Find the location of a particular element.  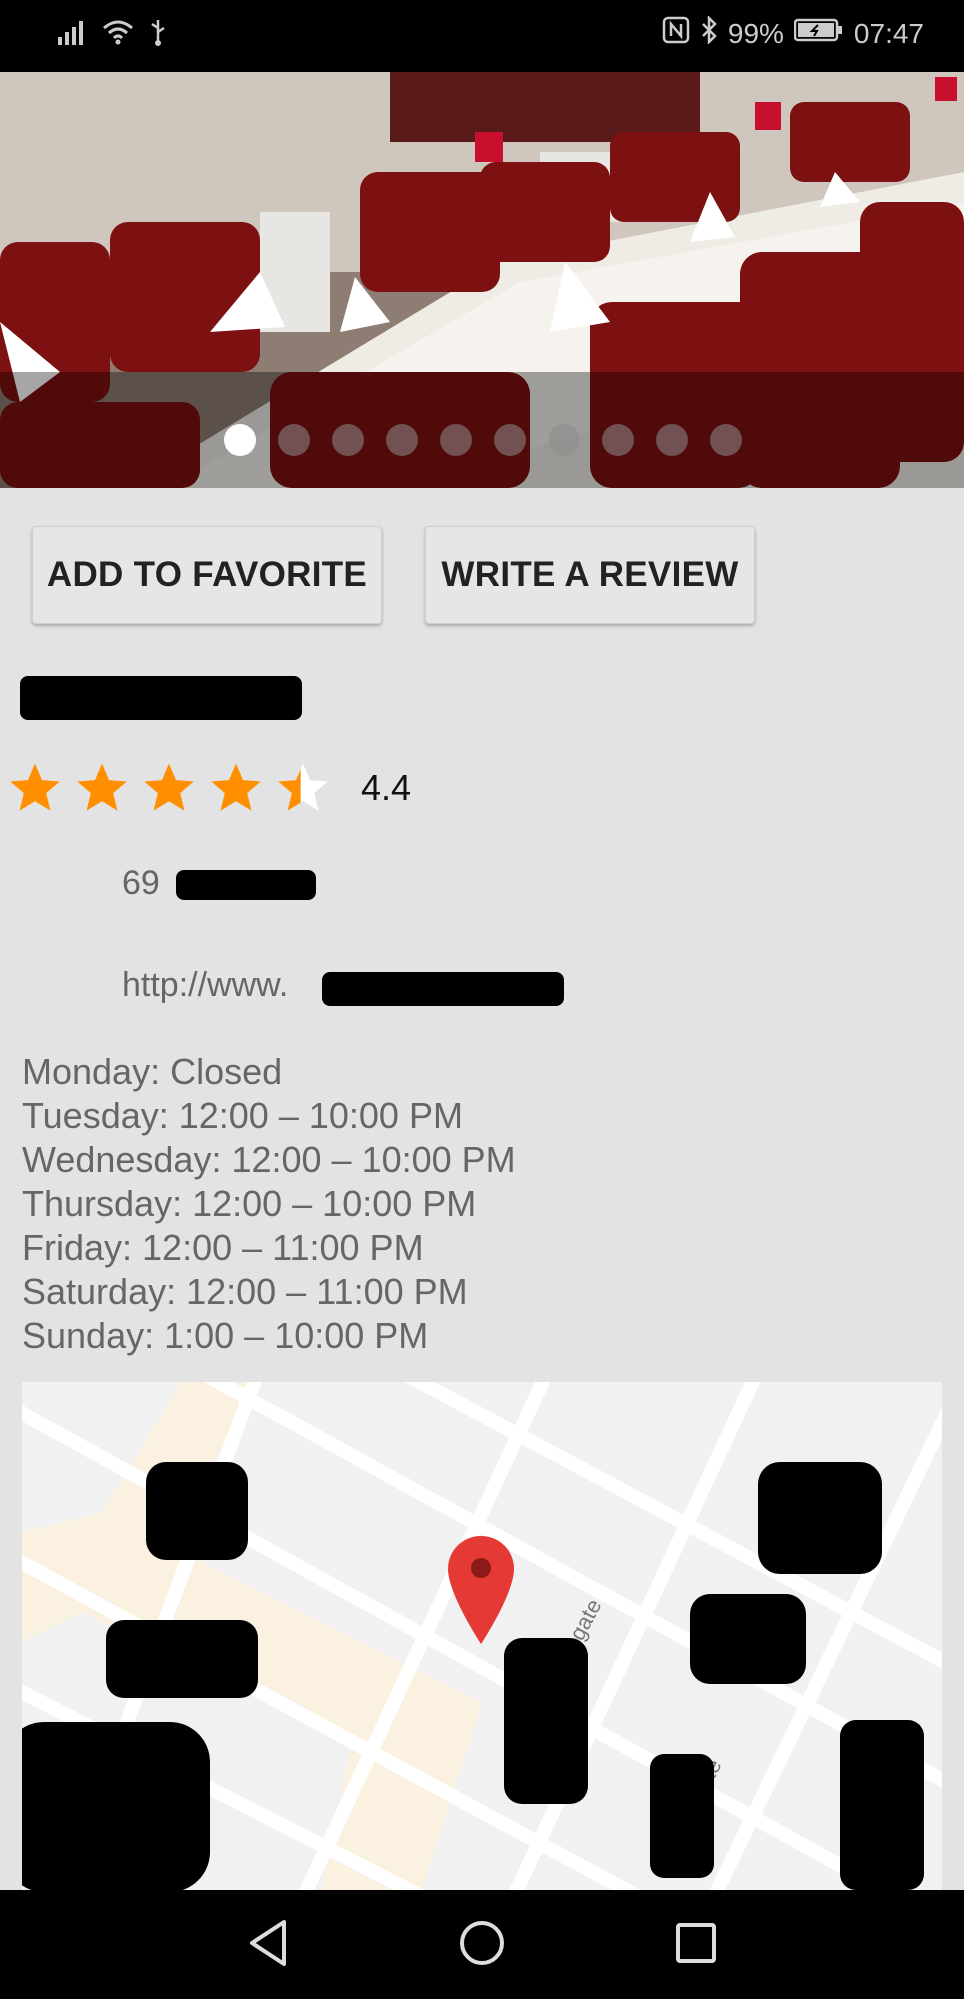

add-to-favorite-button: ADD TO FAVORITE is located at coordinates (207, 575).